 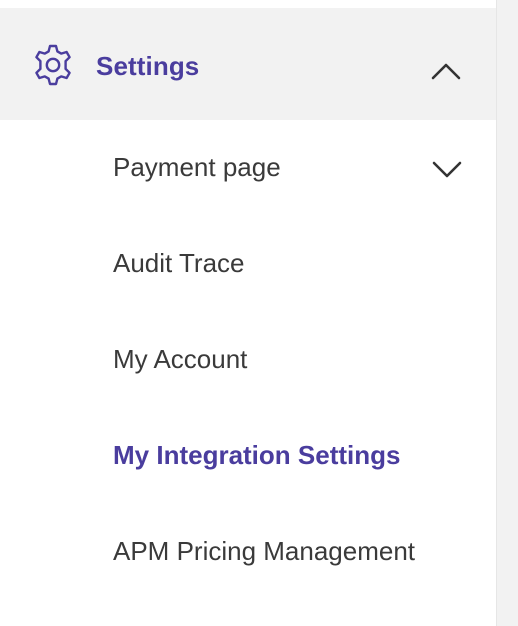 I want to click on sidebar-item-payment-page: Payment page, so click(x=248, y=168).